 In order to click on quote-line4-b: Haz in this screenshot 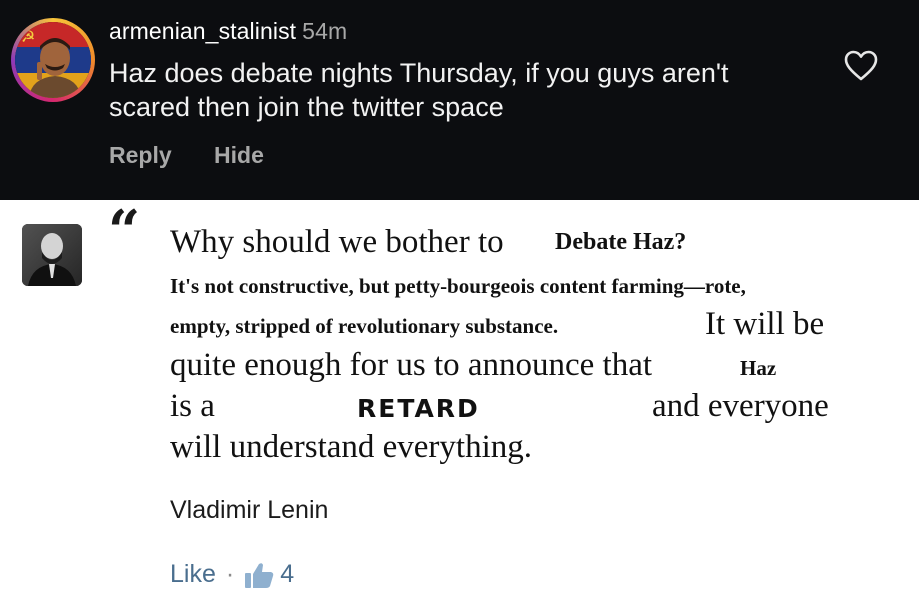, I will do `click(758, 368)`.